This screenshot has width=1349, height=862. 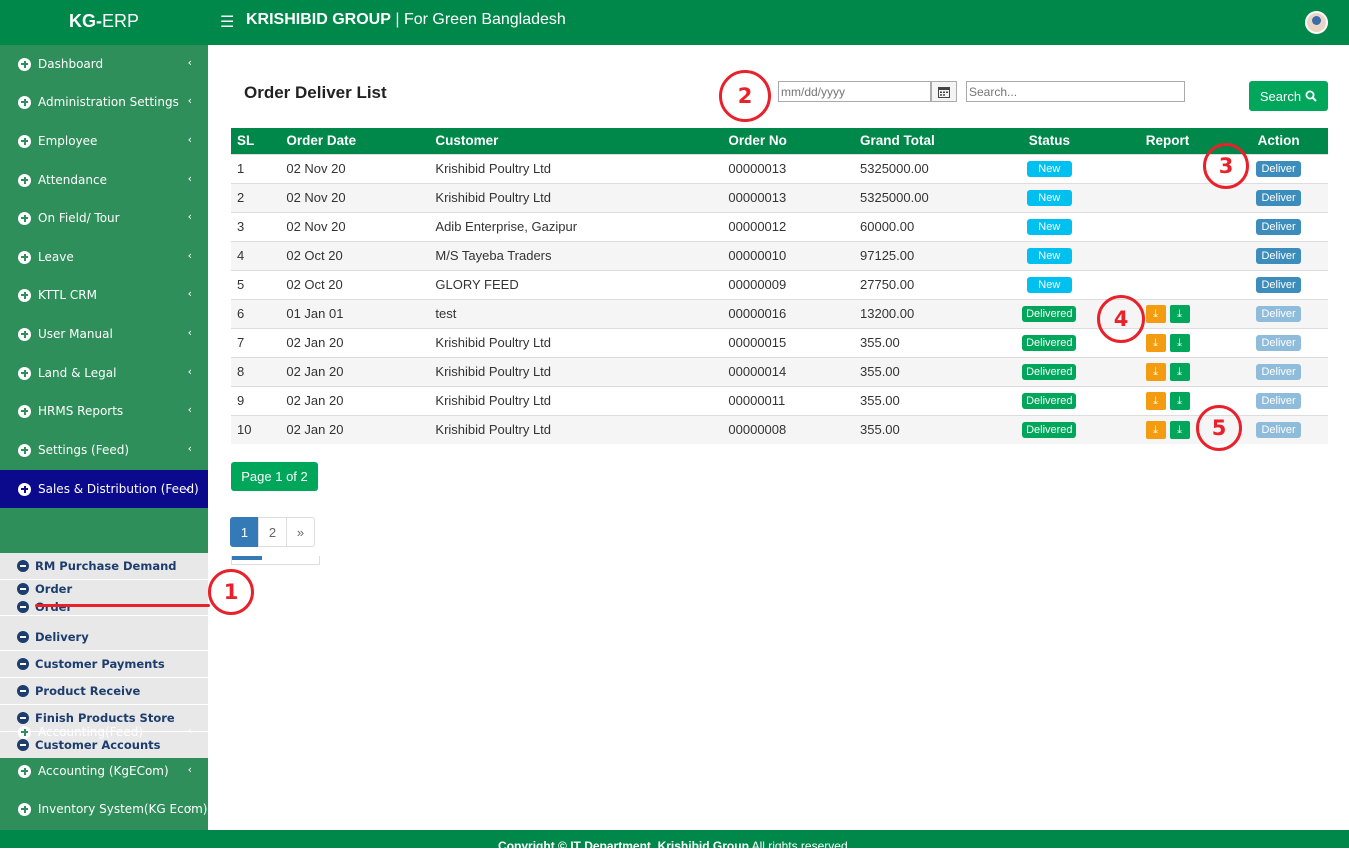 I want to click on submenu-item-rm-purchase-demand: RM Purchase Demand, so click(x=104, y=566).